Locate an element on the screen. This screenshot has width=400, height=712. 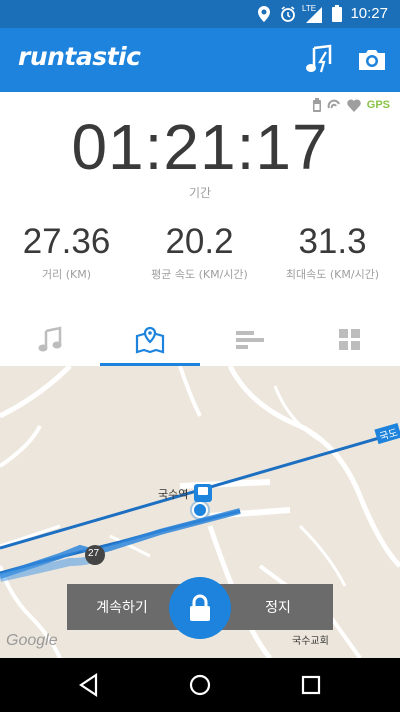
max-speed-metric: 31.3 최대속도 (KM/시간) is located at coordinates (332, 252).